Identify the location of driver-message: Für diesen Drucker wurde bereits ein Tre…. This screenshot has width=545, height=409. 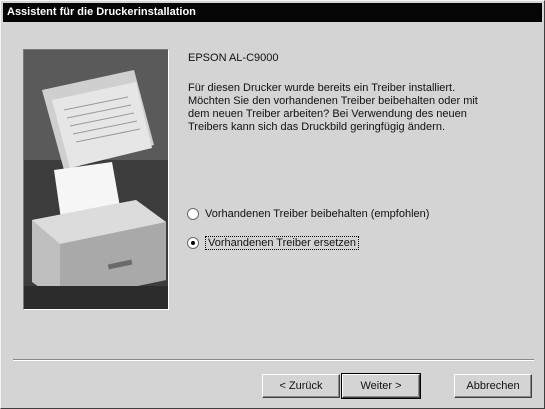
(333, 107).